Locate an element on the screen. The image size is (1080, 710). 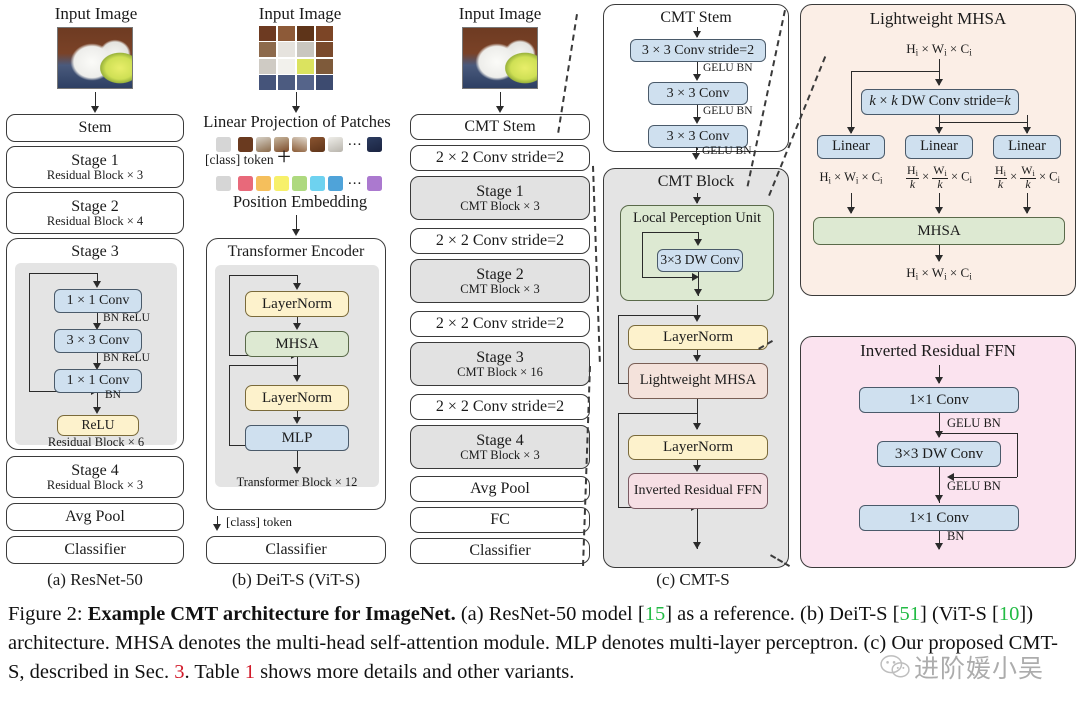
cmt-block-layernorm-1-label: LayerNorm is located at coordinates (698, 337).